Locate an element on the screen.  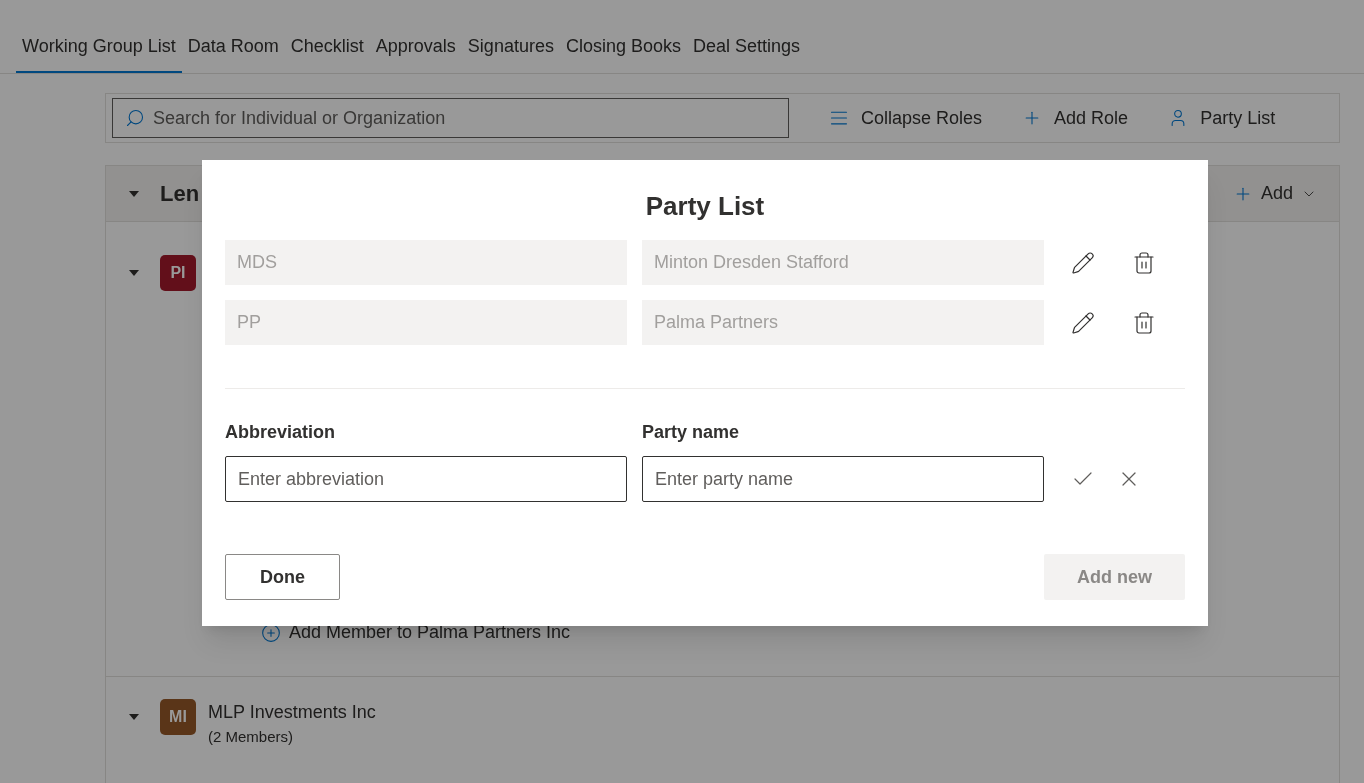
abbreviation-field: PP is located at coordinates (426, 322).